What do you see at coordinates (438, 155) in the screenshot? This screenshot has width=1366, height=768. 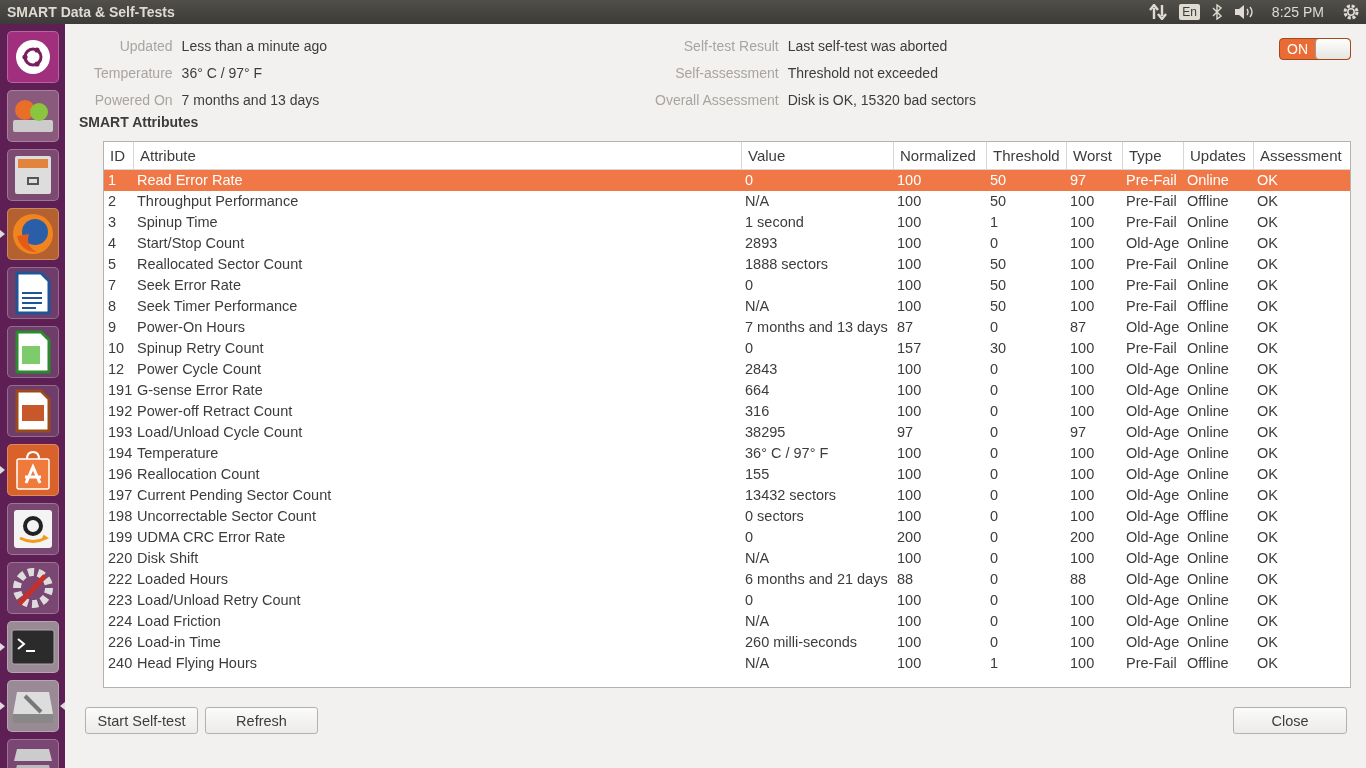 I see `column-header: Attribute` at bounding box center [438, 155].